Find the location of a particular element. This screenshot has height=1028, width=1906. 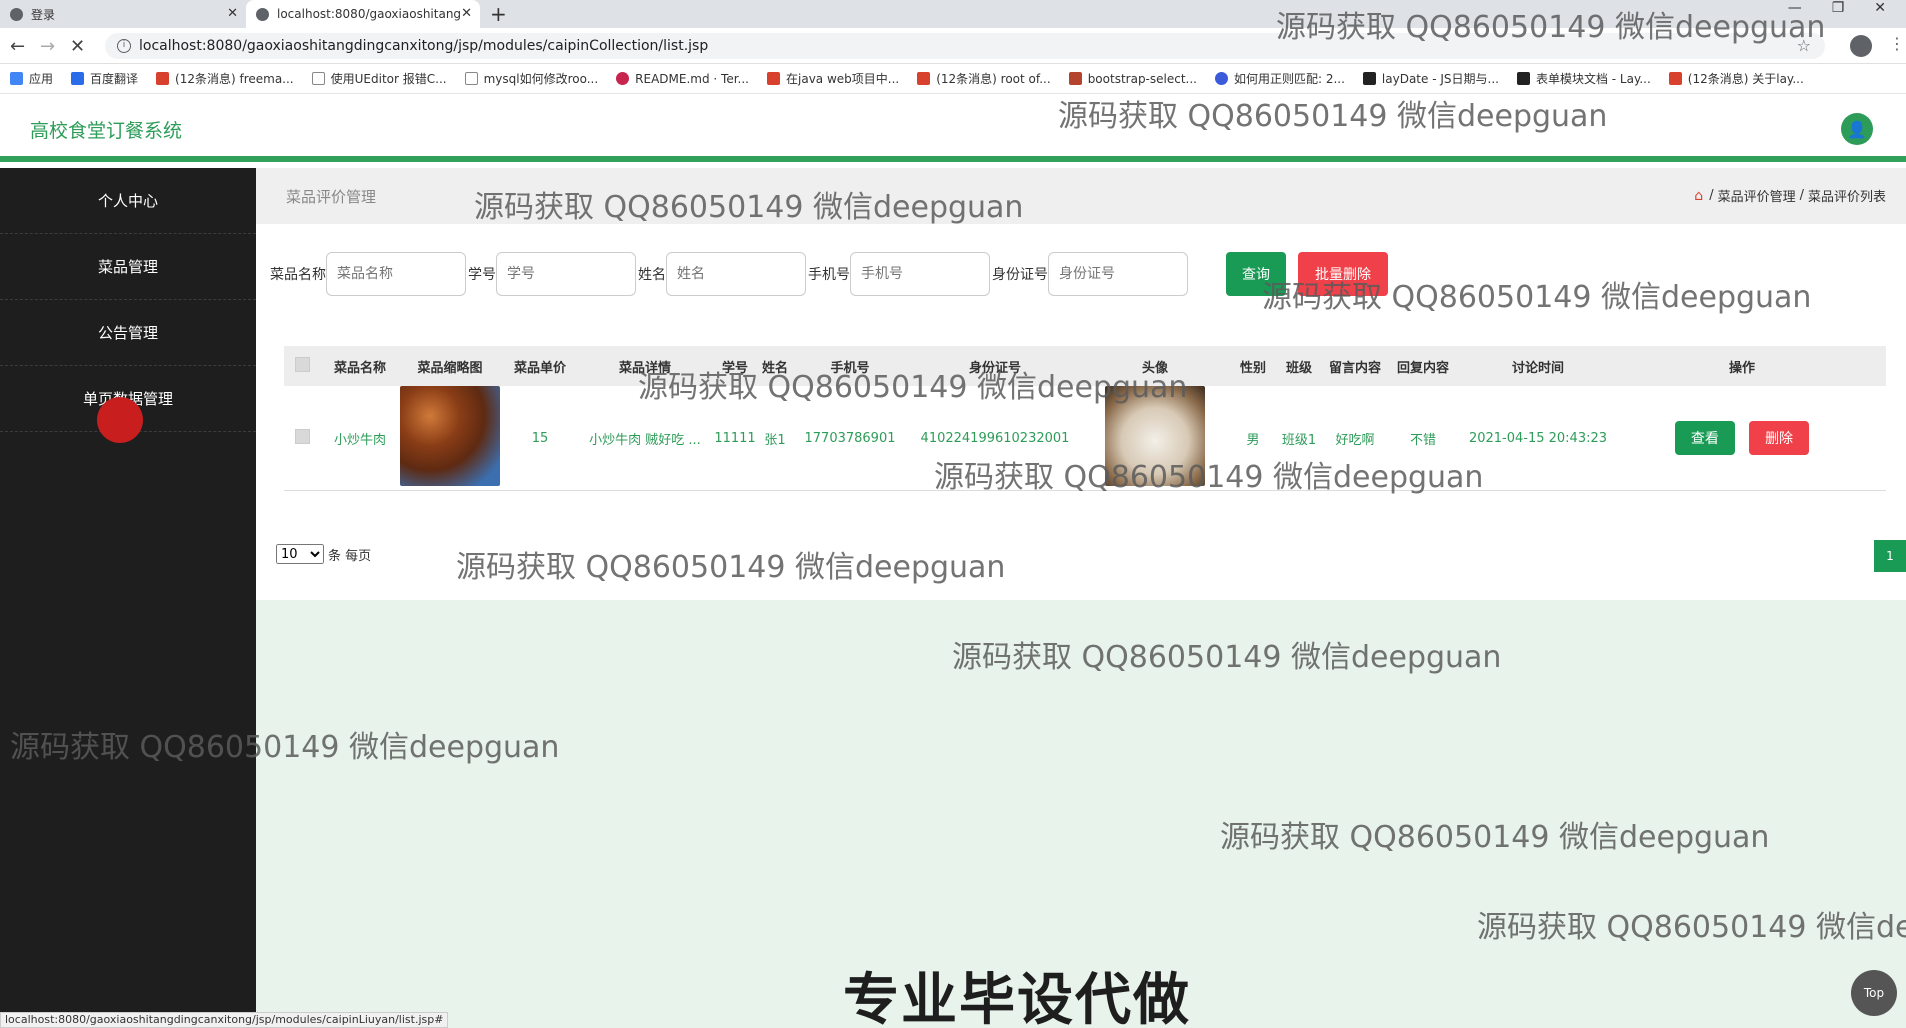

menu-icon: ⋮ is located at coordinates (1897, 43).